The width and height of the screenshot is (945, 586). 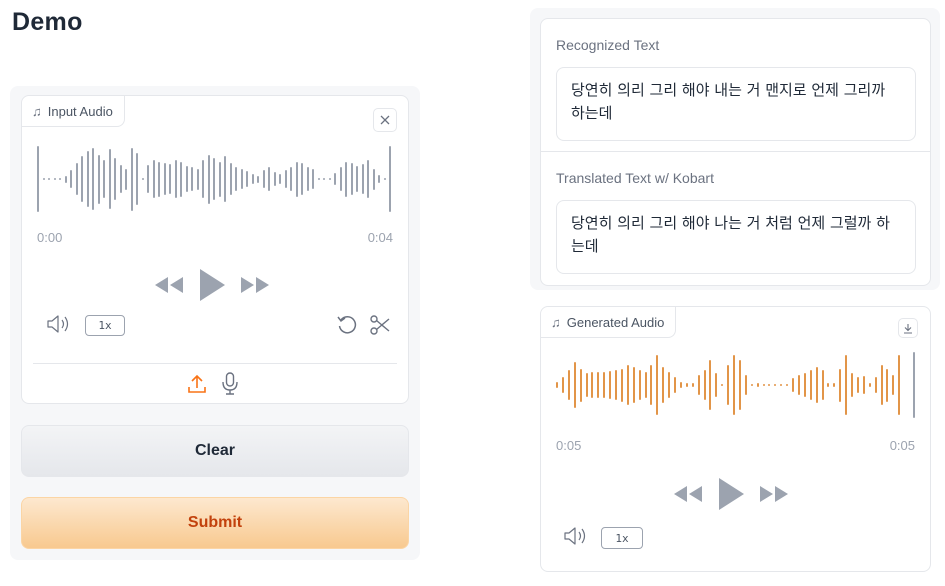 I want to click on translated-text-field: 당연히 의리 그리 해야 나는 거 처럼 언제 그럴까 하는데, so click(x=736, y=237).